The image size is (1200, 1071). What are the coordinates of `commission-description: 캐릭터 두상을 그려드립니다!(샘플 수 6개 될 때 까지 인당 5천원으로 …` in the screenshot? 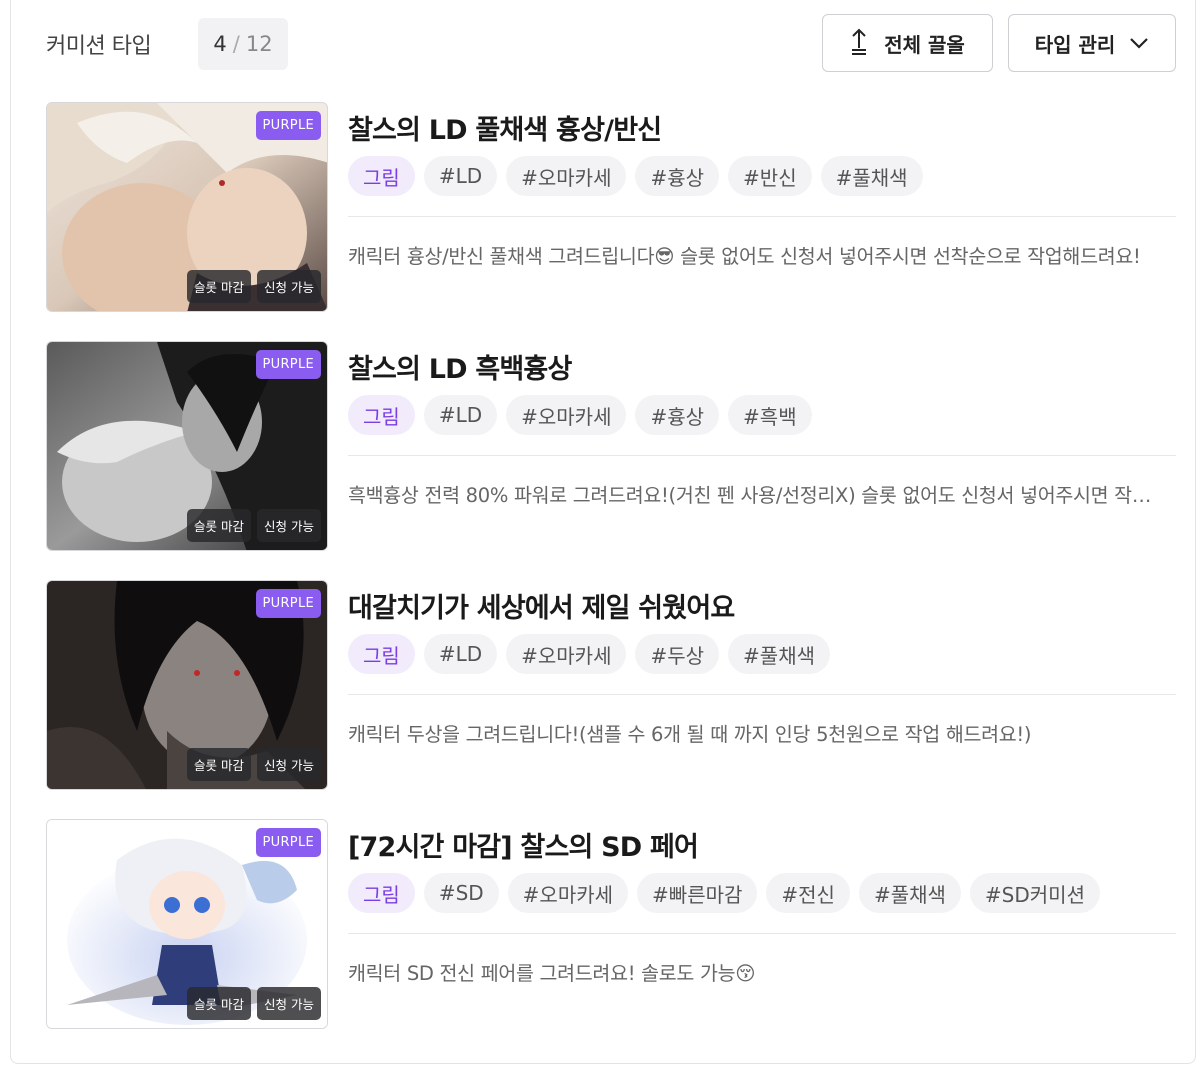 It's located at (690, 734).